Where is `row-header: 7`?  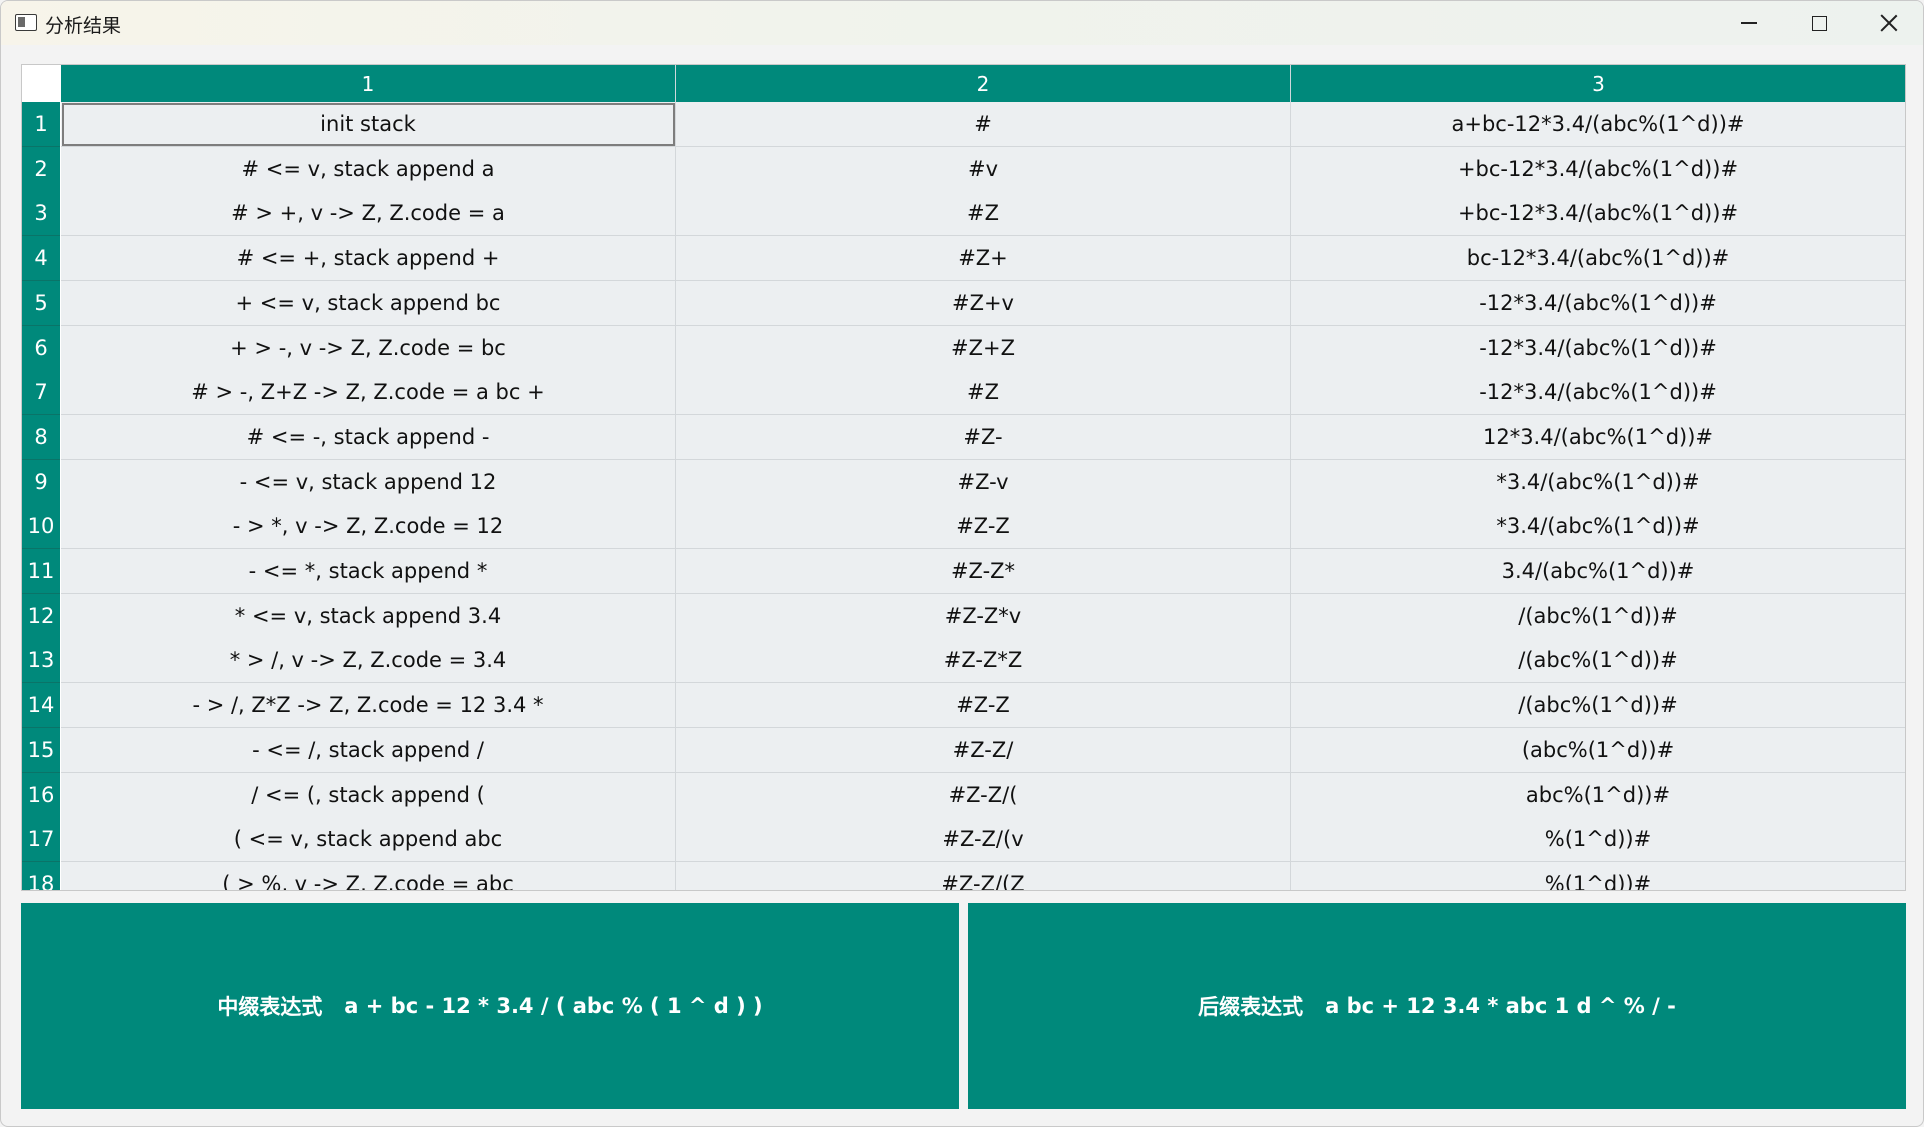 row-header: 7 is located at coordinates (41, 393).